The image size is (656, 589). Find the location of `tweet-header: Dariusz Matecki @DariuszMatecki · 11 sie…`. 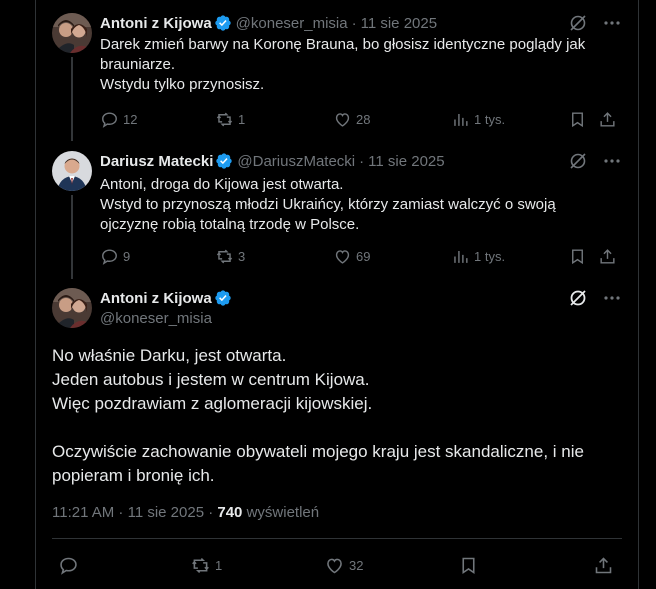

tweet-header: Dariusz Matecki @DariuszMatecki · 11 sie… is located at coordinates (361, 161).